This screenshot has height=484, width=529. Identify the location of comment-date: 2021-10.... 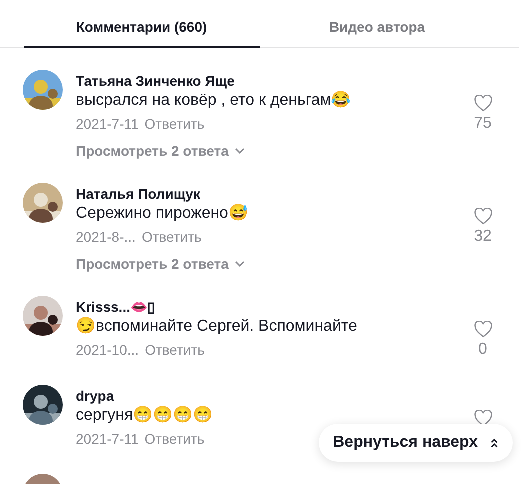
(108, 350).